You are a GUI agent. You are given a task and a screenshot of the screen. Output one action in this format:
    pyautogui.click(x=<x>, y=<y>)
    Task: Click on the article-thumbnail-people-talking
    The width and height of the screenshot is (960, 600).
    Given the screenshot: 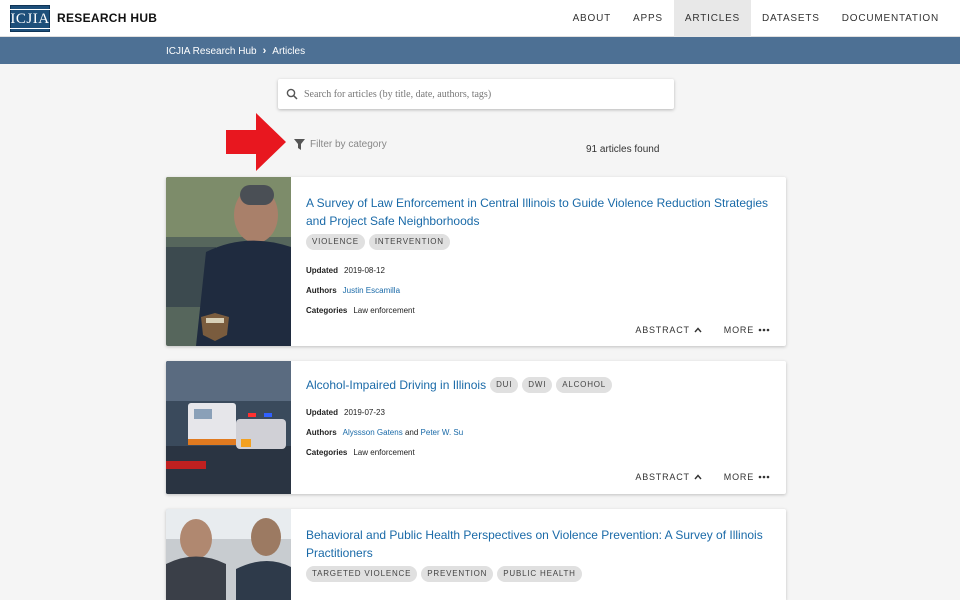 What is the action you would take?
    pyautogui.click(x=228, y=554)
    